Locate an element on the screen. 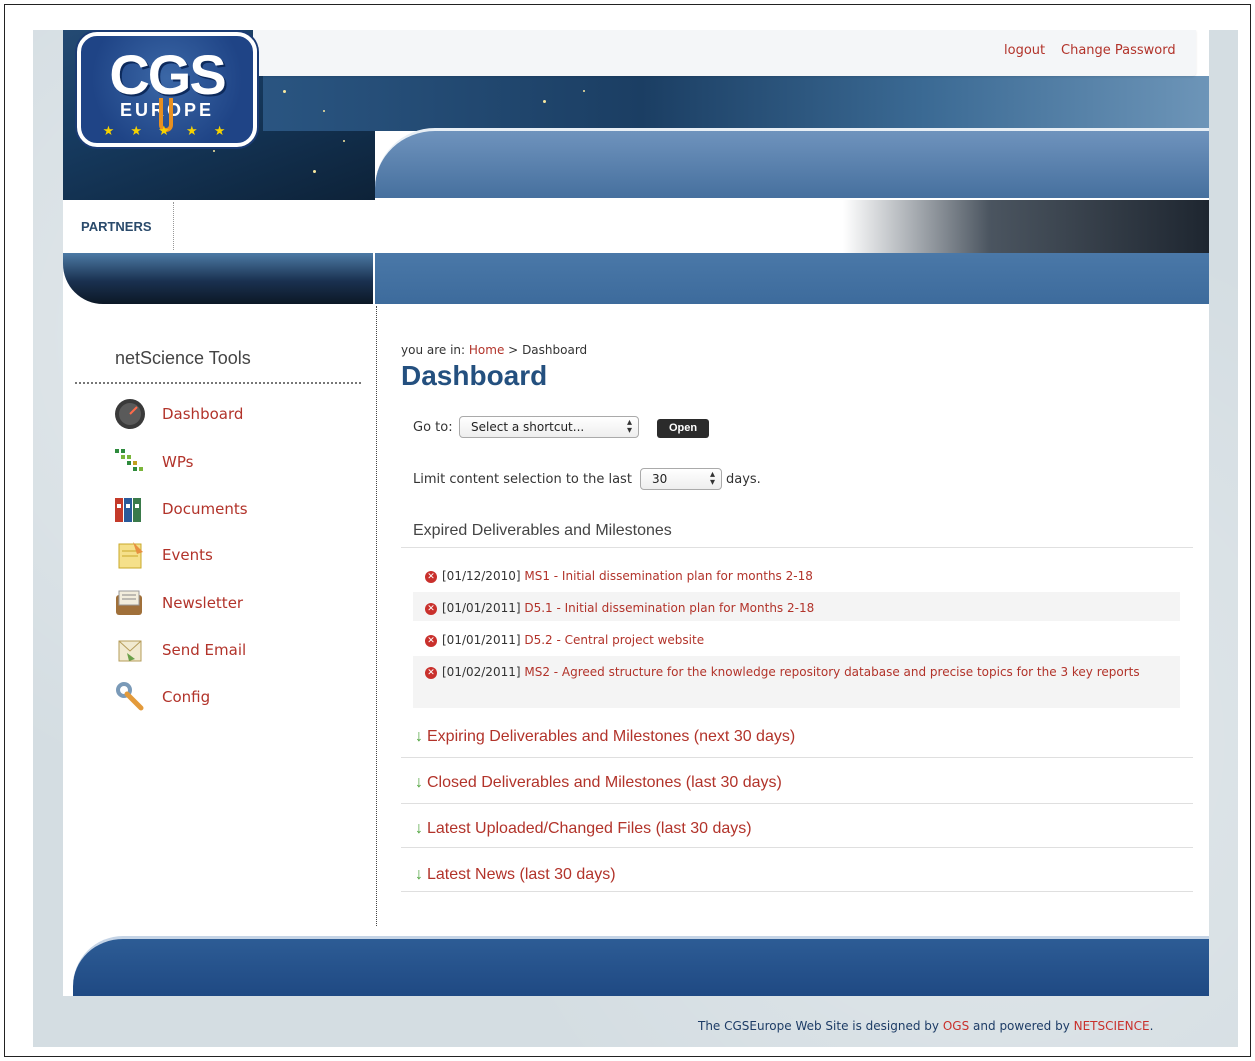 This screenshot has height=1061, width=1255. section-label: Latest News (last 30 days) is located at coordinates (521, 874).